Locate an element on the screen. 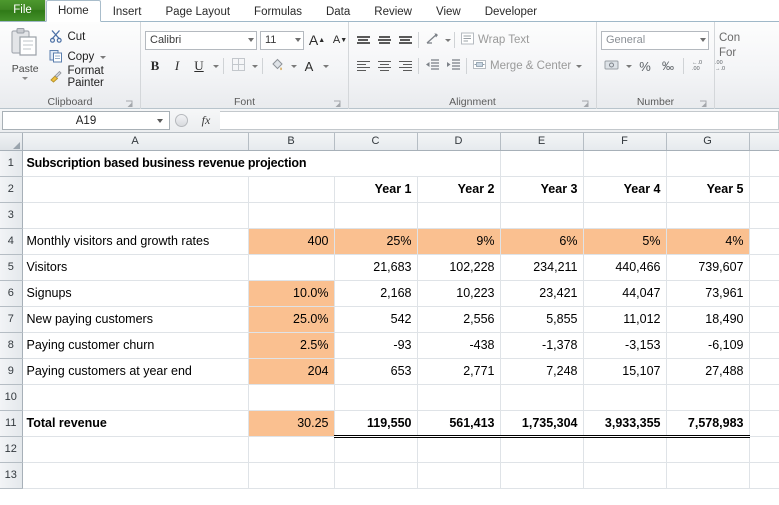 This screenshot has width=779, height=505. tab-developer: Developer is located at coordinates (511, 11).